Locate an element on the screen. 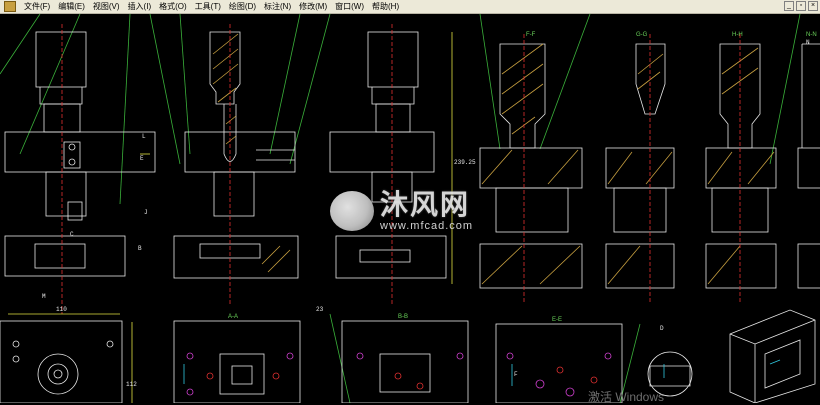 Image resolution: width=820 pixels, height=405 pixels. menu-draw: 绘图(D) is located at coordinates (242, 7).